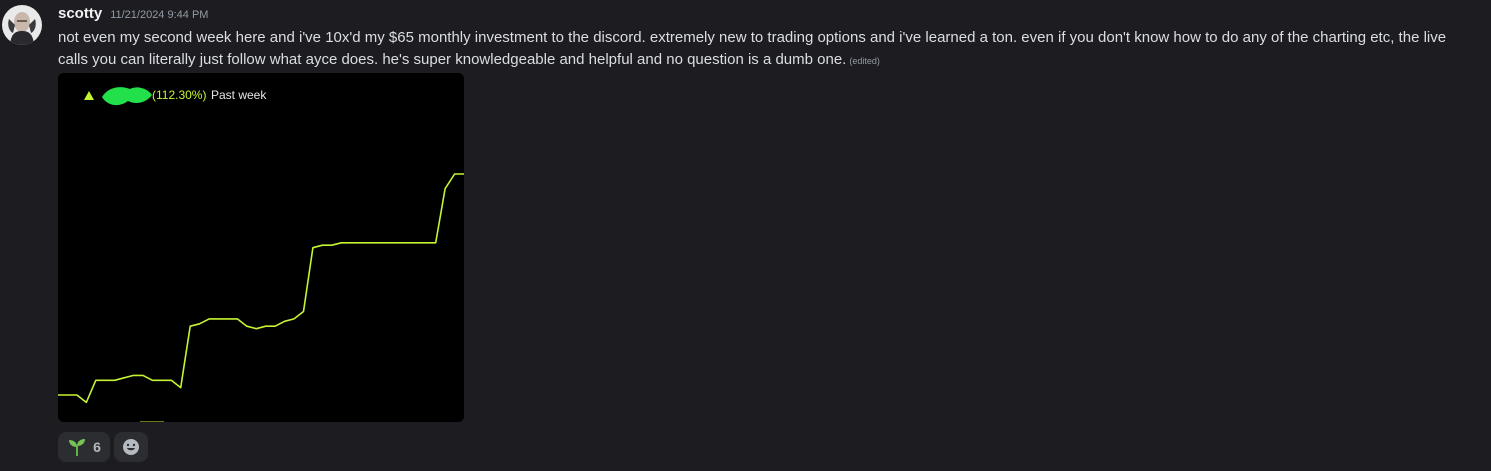 The width and height of the screenshot is (1491, 471). I want to click on message-header: scotty 11/21/2024 9:44 PM, so click(769, 16).